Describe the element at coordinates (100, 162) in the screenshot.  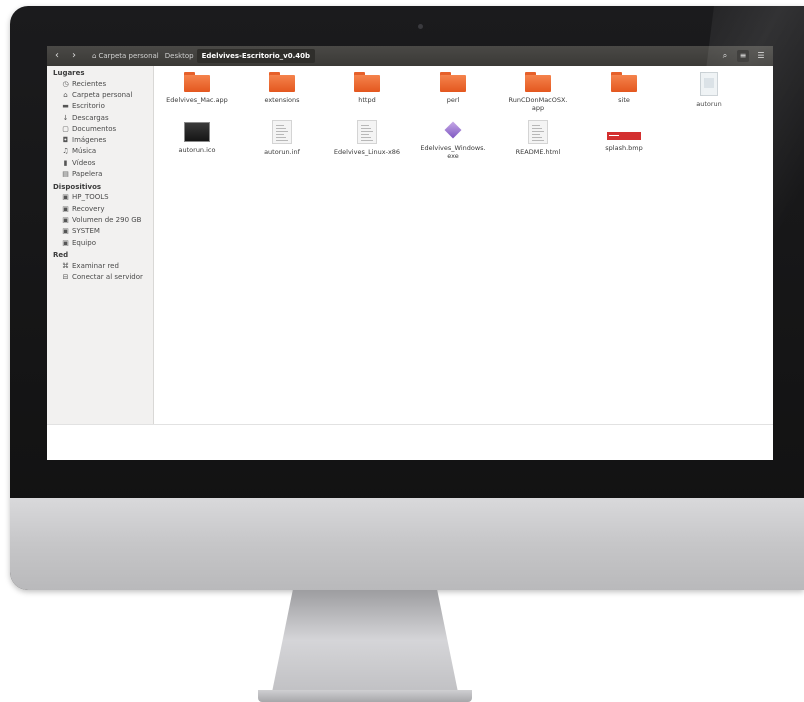
I see `sidebar-item: ▮ Vídeos` at that location.